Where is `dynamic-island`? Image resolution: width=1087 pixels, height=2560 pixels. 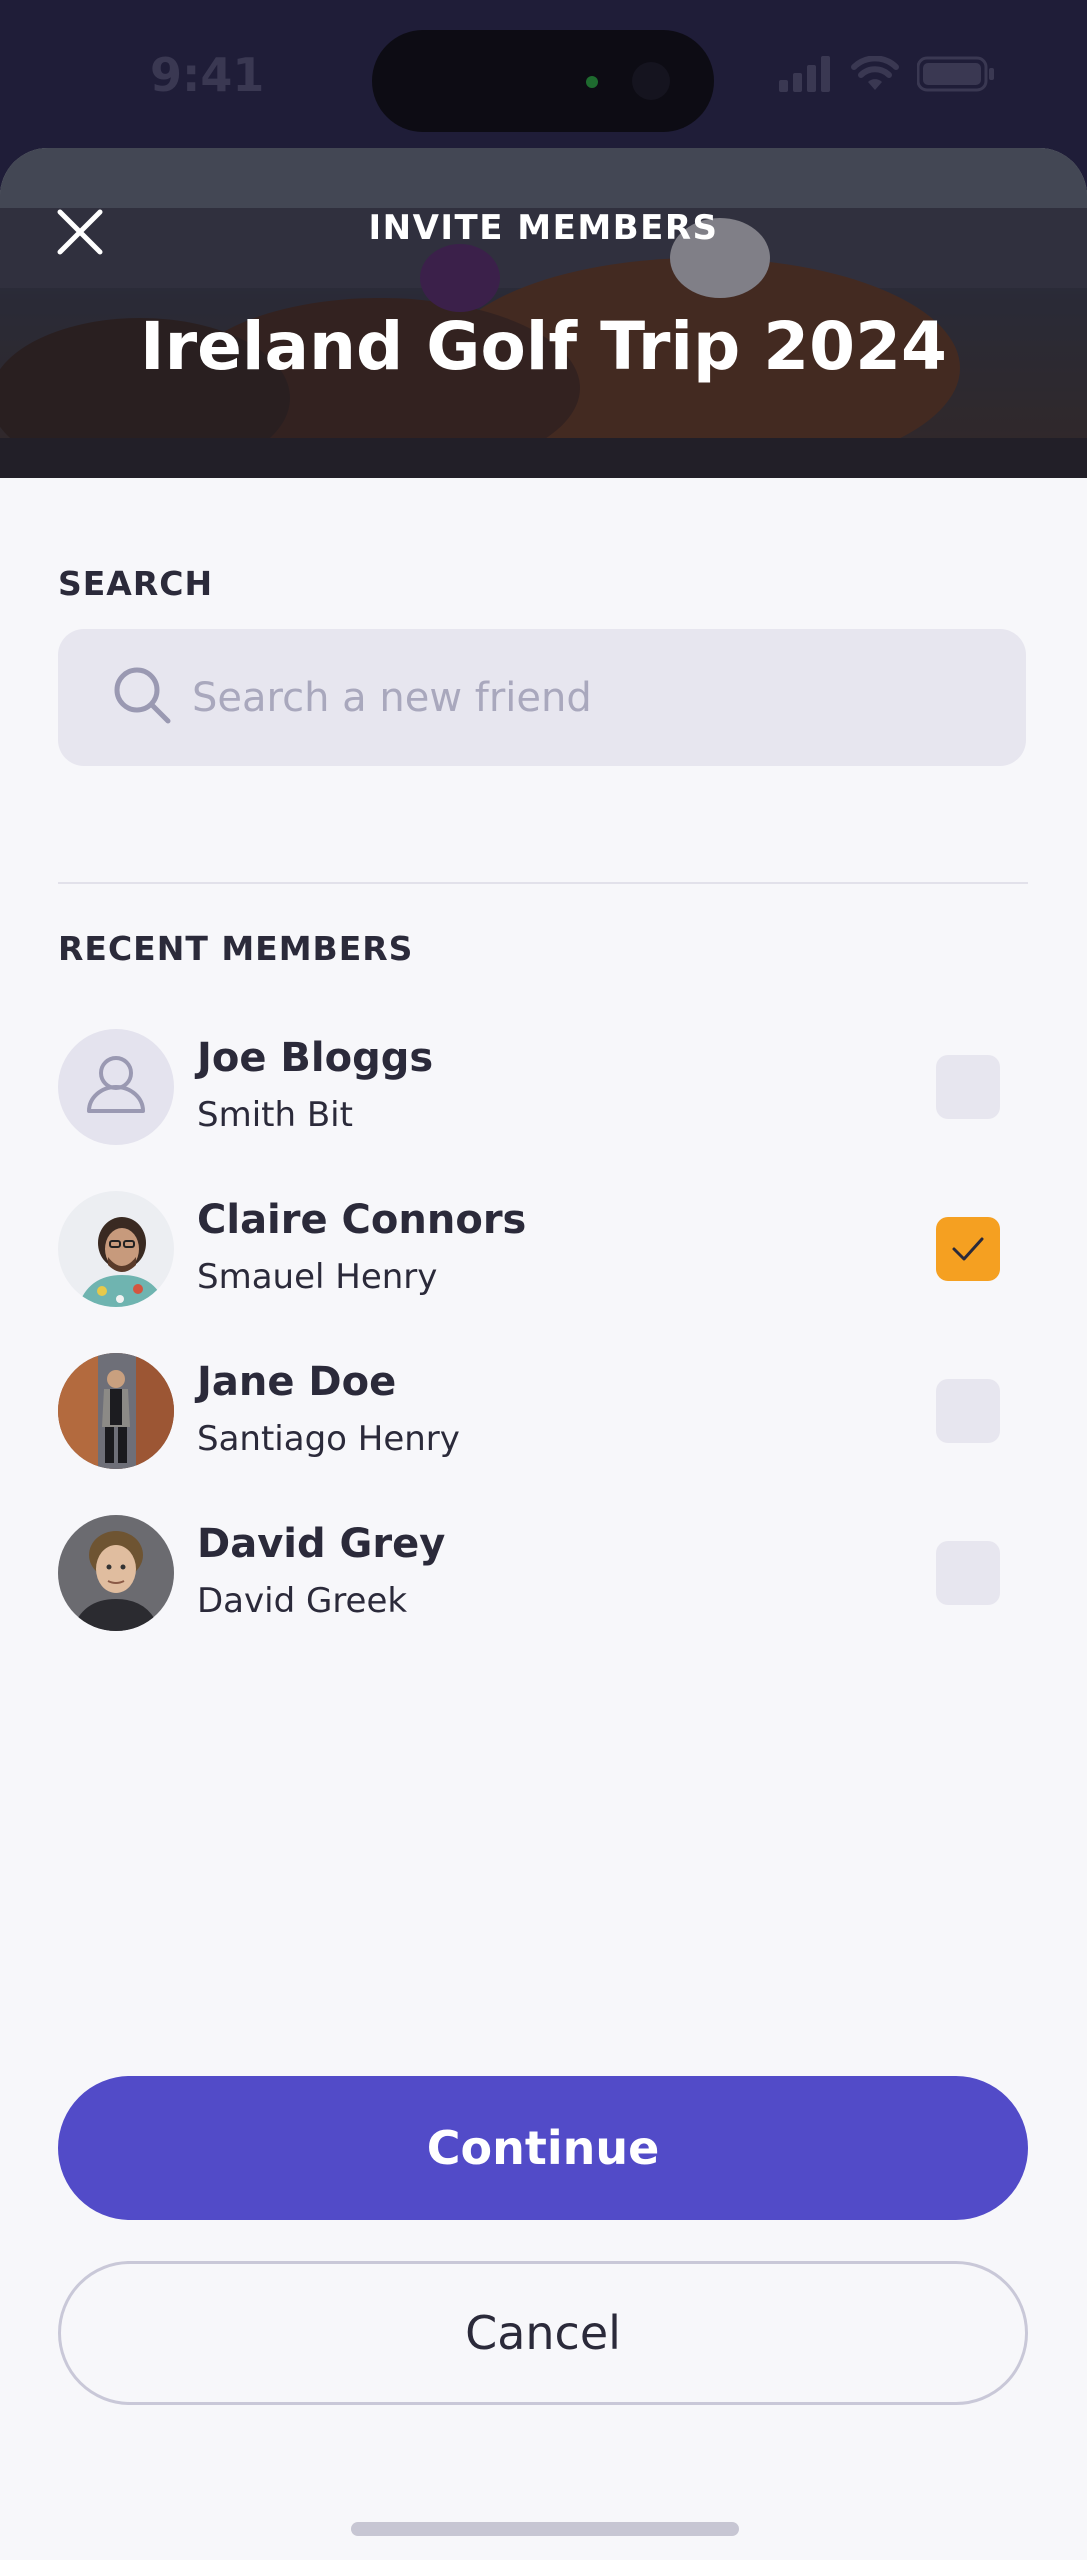 dynamic-island is located at coordinates (543, 81).